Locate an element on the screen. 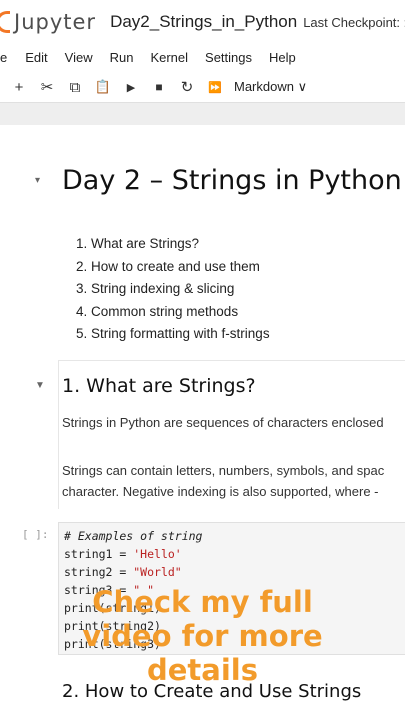 This screenshot has width=405, height=720. code-line: string2 = "World" is located at coordinates (123, 572).